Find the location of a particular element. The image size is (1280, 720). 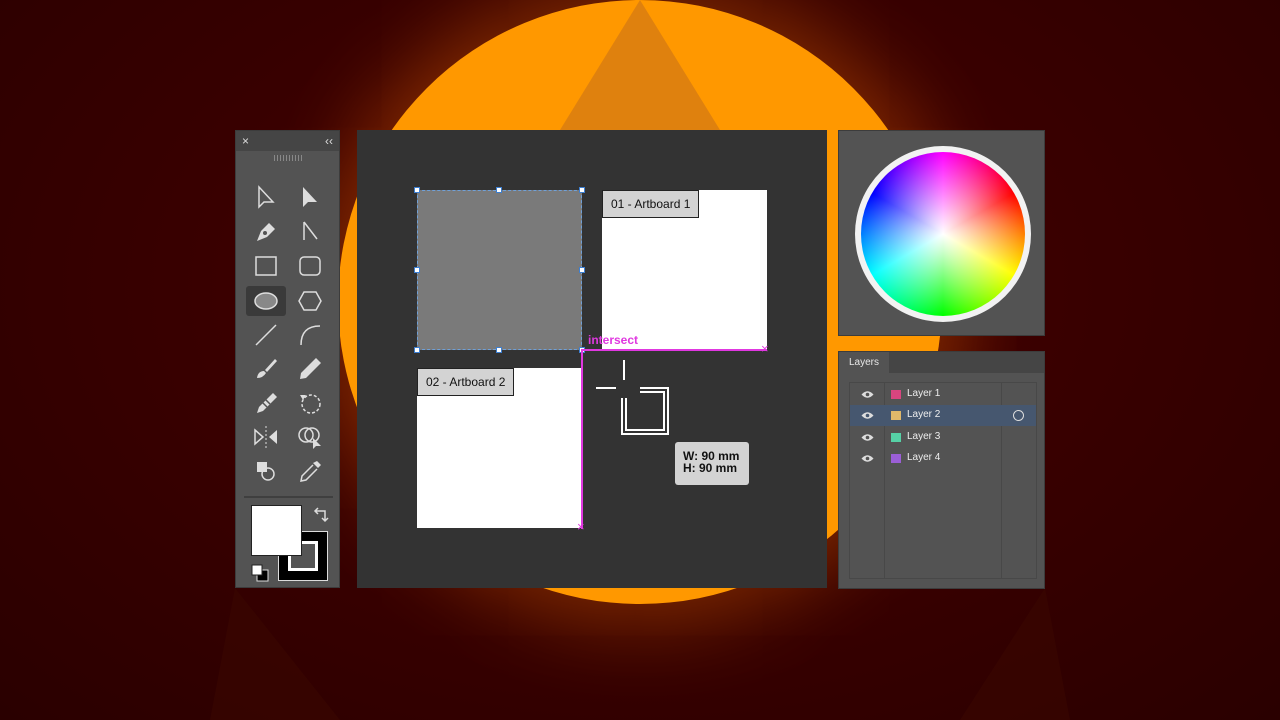

selection-tool-icon is located at coordinates (266, 197).